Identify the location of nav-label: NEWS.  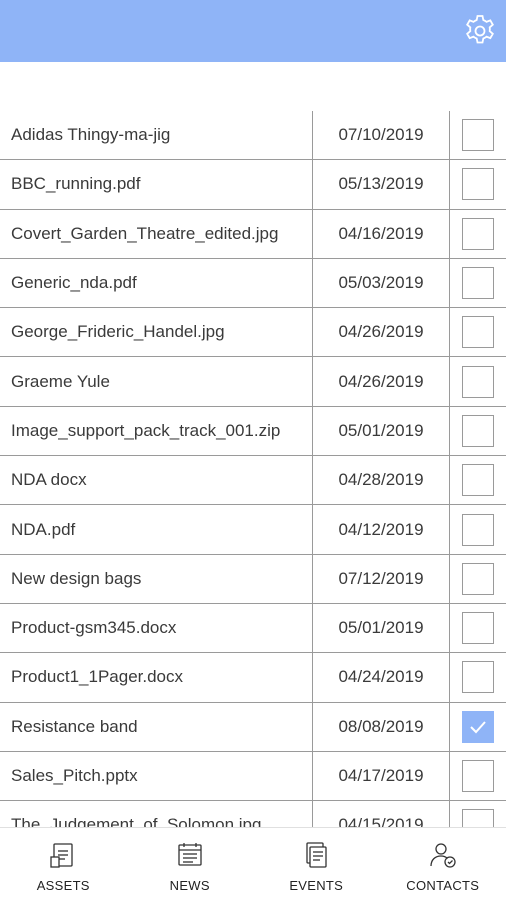
(189, 885).